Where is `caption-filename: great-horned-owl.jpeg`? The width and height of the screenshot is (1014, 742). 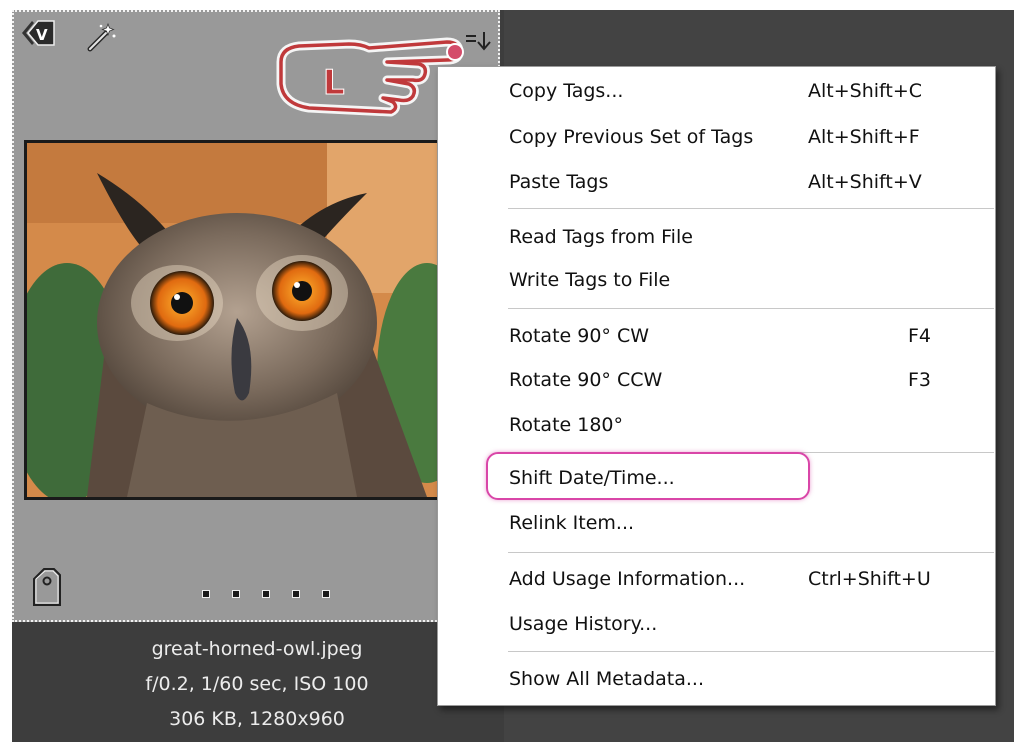 caption-filename: great-horned-owl.jpeg is located at coordinates (257, 649).